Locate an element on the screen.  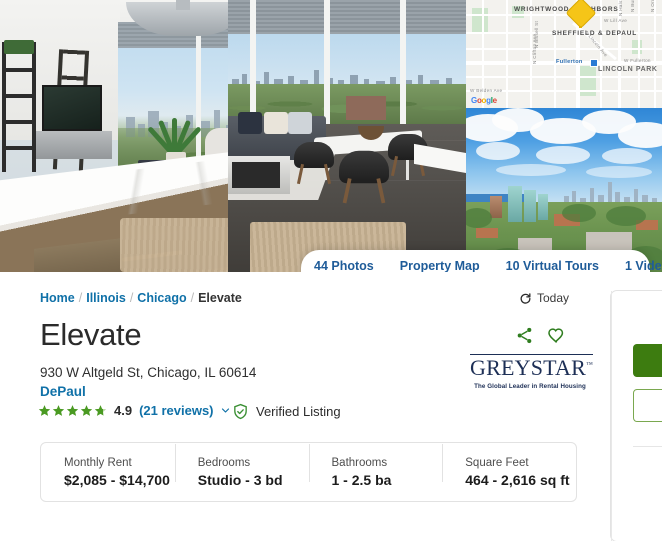
video-link: 1 Video is located at coordinates (637, 265).